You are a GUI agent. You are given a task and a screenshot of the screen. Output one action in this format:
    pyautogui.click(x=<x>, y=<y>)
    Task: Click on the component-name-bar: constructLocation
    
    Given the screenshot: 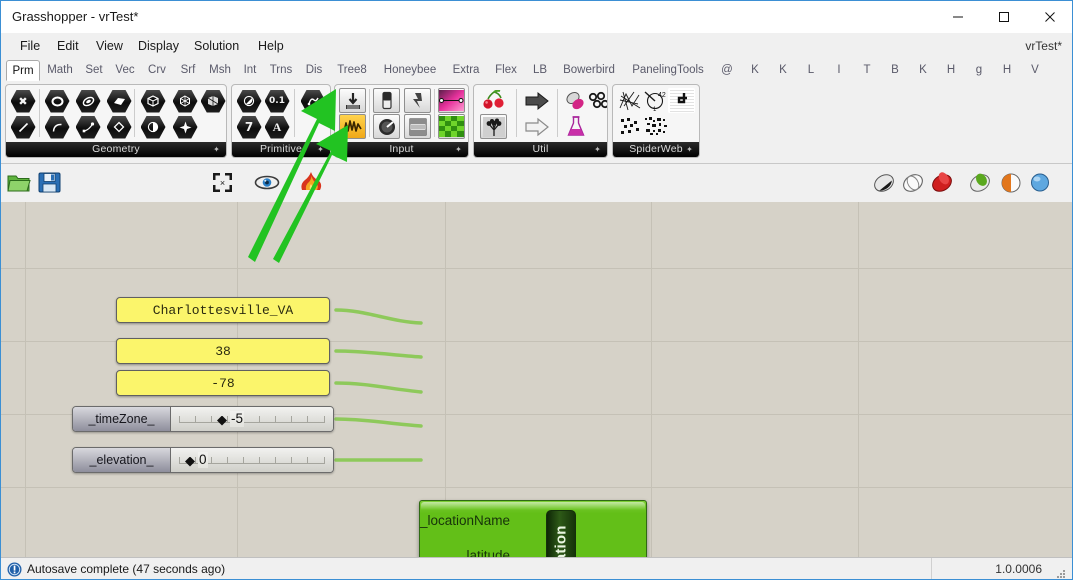 What is the action you would take?
    pyautogui.click(x=561, y=533)
    